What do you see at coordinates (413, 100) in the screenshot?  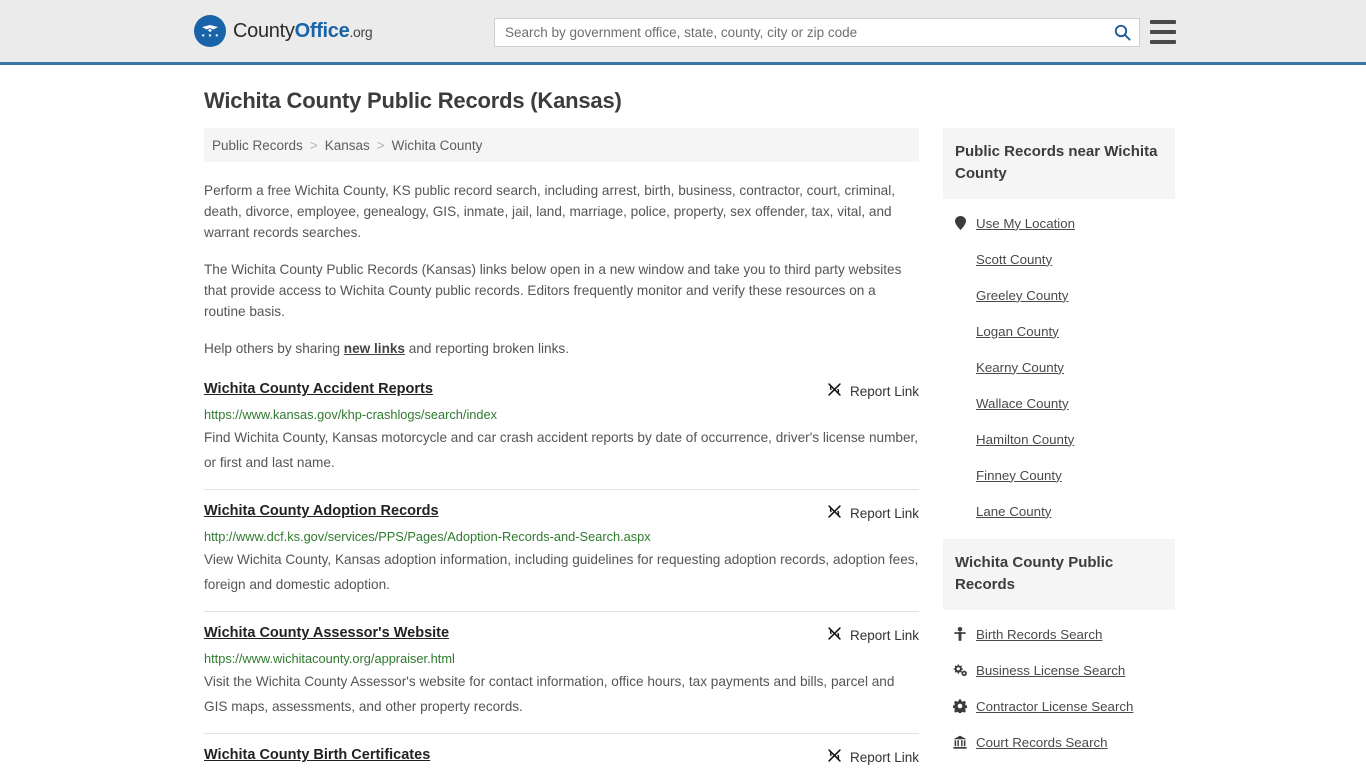 I see `page-title: Wichita County Public Records (Kansas)` at bounding box center [413, 100].